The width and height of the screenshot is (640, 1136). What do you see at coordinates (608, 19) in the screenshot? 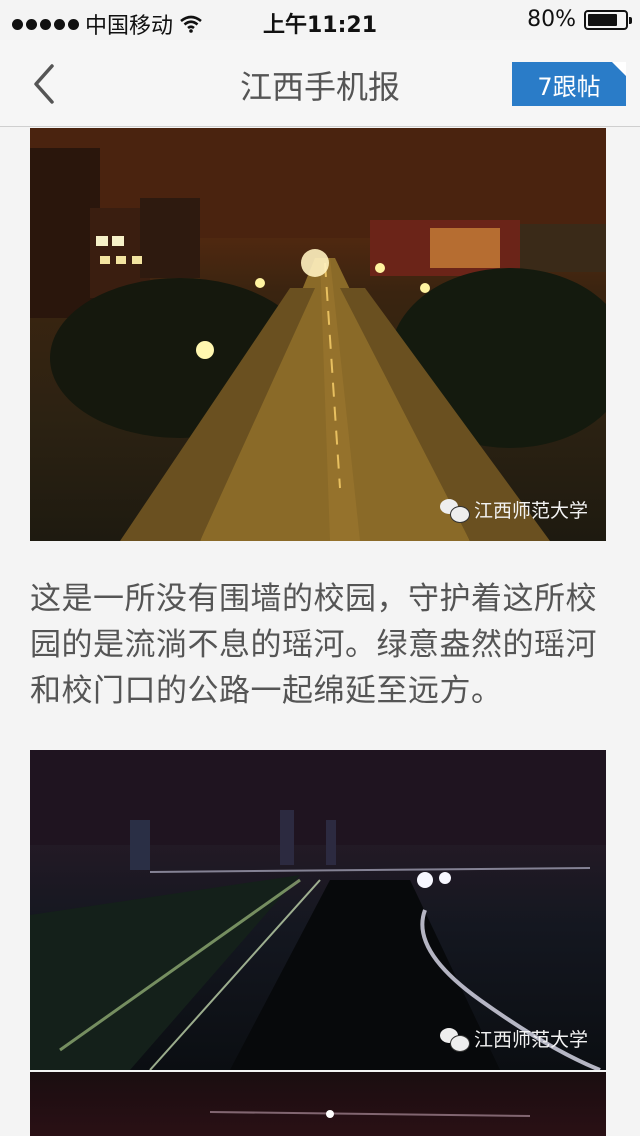
I see `battery-icon` at bounding box center [608, 19].